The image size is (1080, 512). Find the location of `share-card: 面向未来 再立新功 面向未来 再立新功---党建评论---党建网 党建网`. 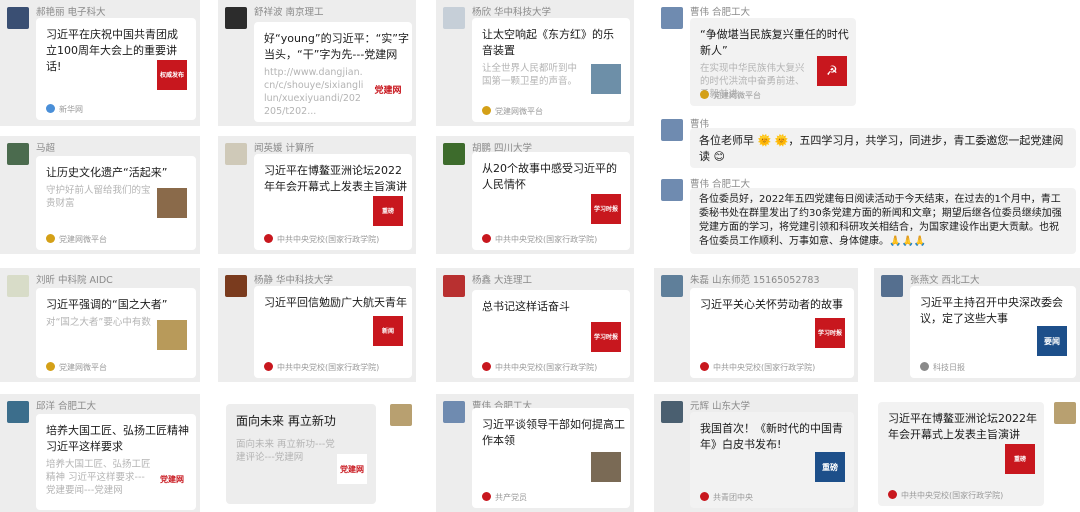

share-card: 面向未来 再立新功 面向未来 再立新功---党建评论---党建网 党建网 is located at coordinates (301, 454).